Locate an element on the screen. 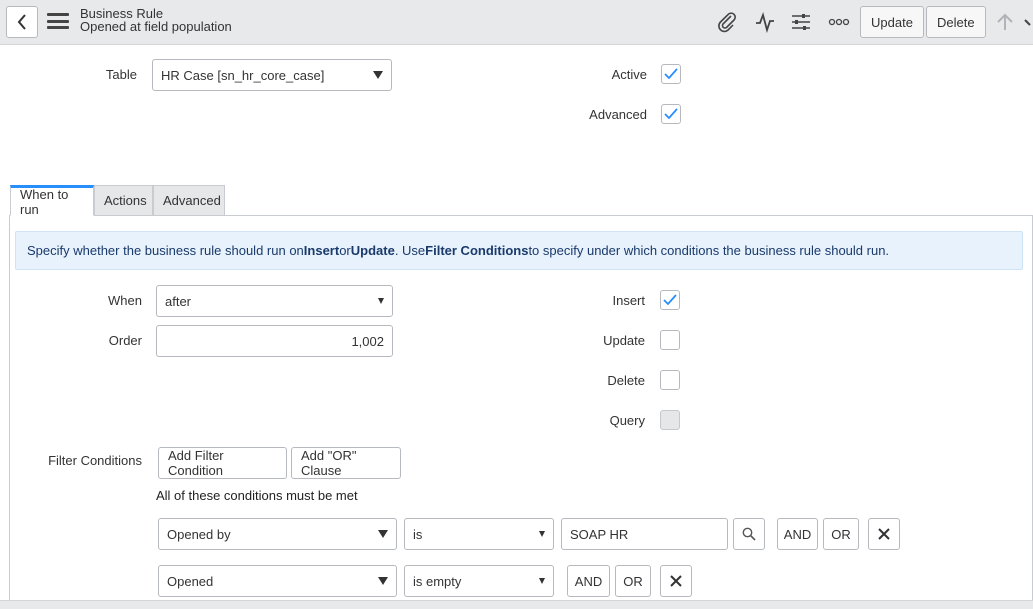  chevron-left-icon is located at coordinates (21, 22).